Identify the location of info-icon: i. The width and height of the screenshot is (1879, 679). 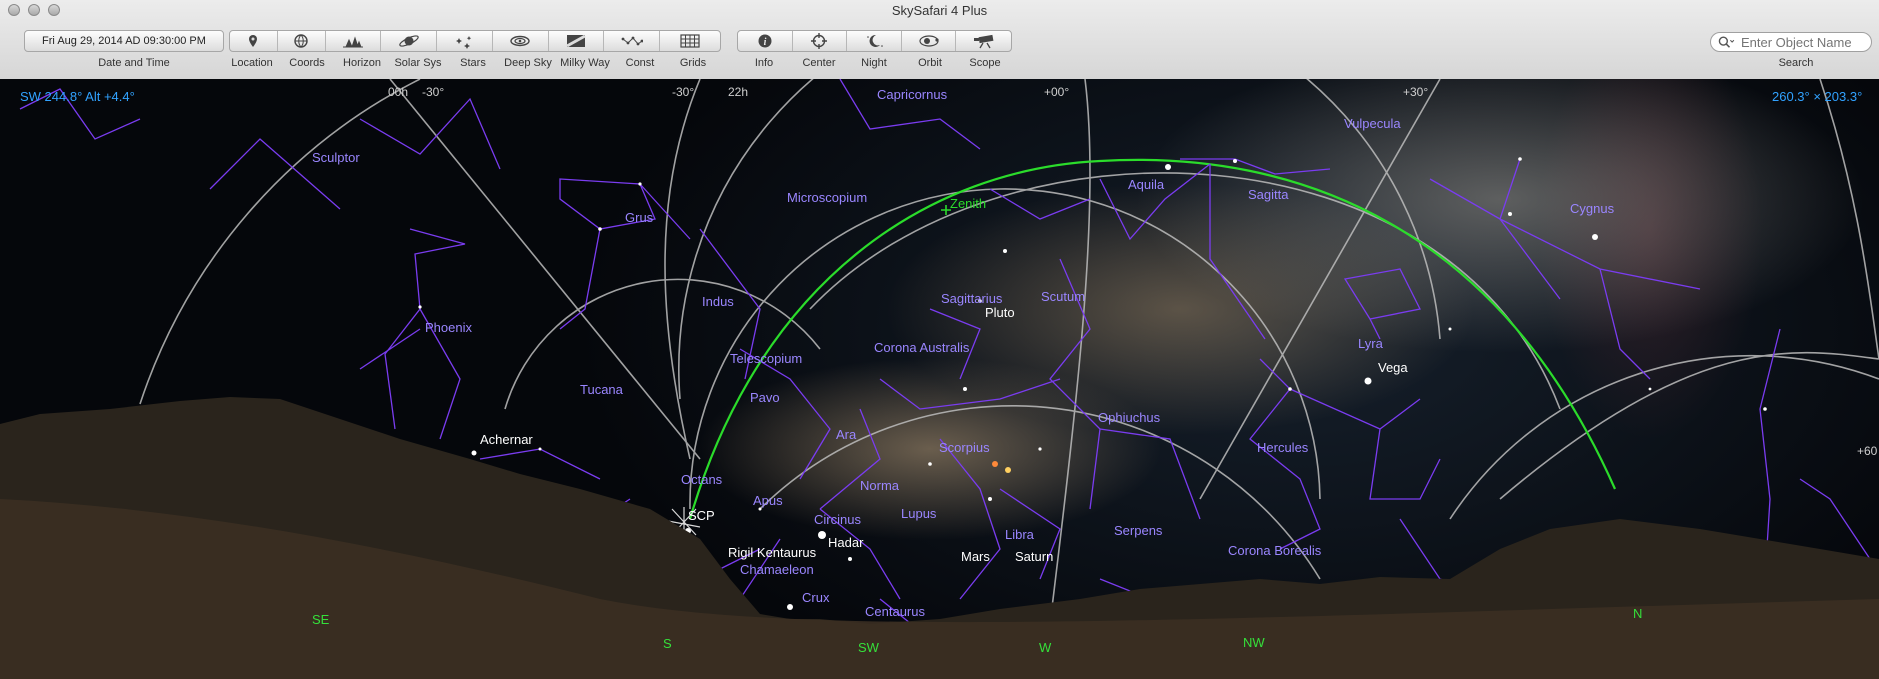
(765, 41).